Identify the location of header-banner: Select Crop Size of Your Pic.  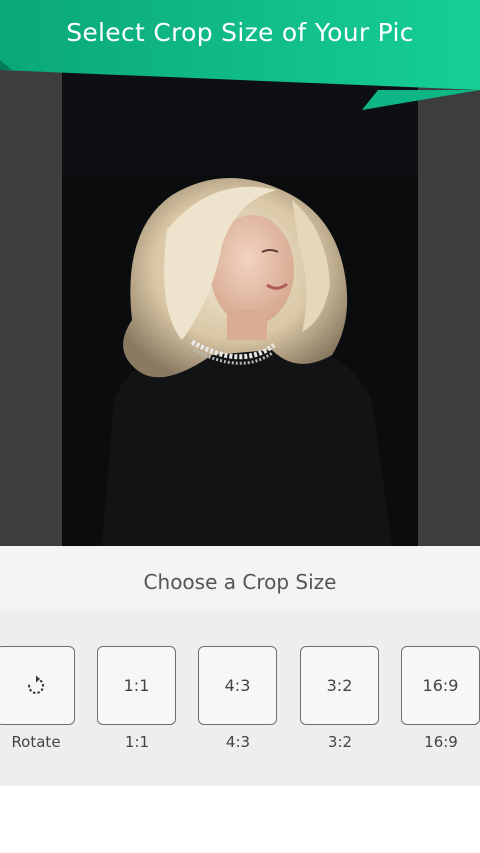
(240, 56).